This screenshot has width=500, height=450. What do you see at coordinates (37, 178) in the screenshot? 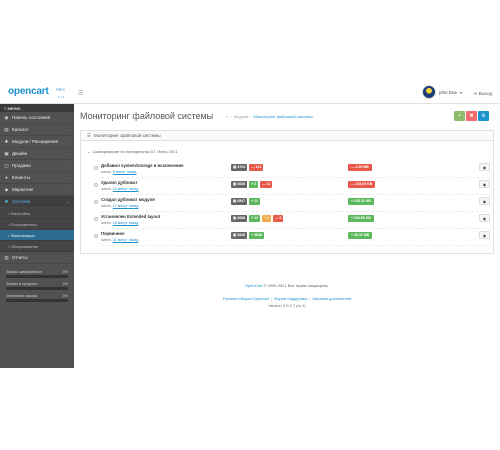
I see `sidebar-item-5: ● Клиенты ›` at bounding box center [37, 178].